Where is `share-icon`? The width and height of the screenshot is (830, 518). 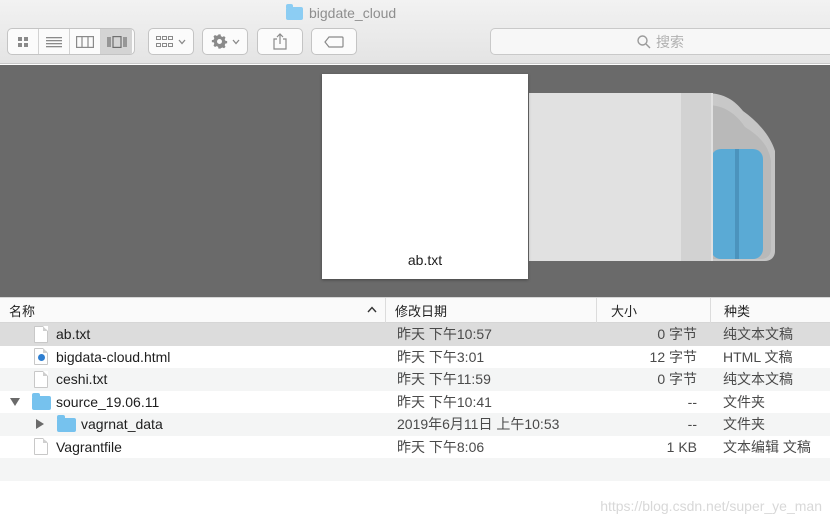 share-icon is located at coordinates (280, 41).